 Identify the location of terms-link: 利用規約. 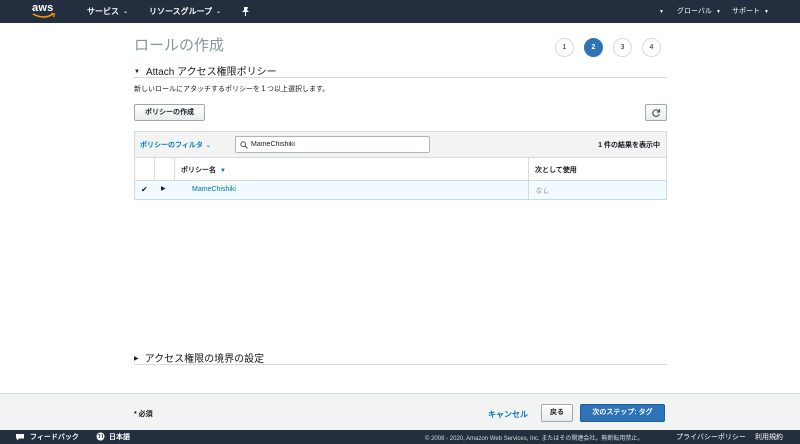
(769, 437).